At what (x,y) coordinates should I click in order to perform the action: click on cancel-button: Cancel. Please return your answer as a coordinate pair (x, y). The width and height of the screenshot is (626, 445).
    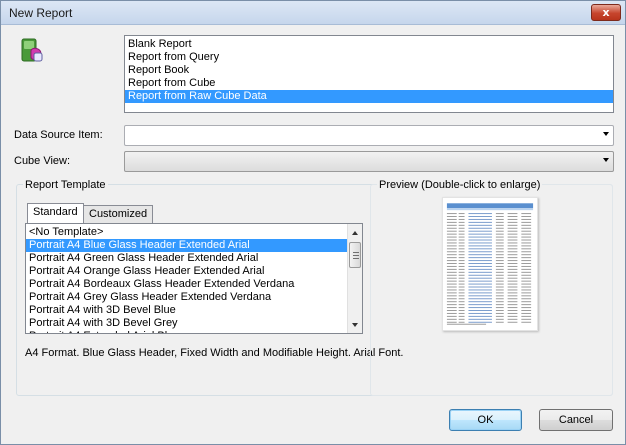
    Looking at the image, I should click on (576, 420).